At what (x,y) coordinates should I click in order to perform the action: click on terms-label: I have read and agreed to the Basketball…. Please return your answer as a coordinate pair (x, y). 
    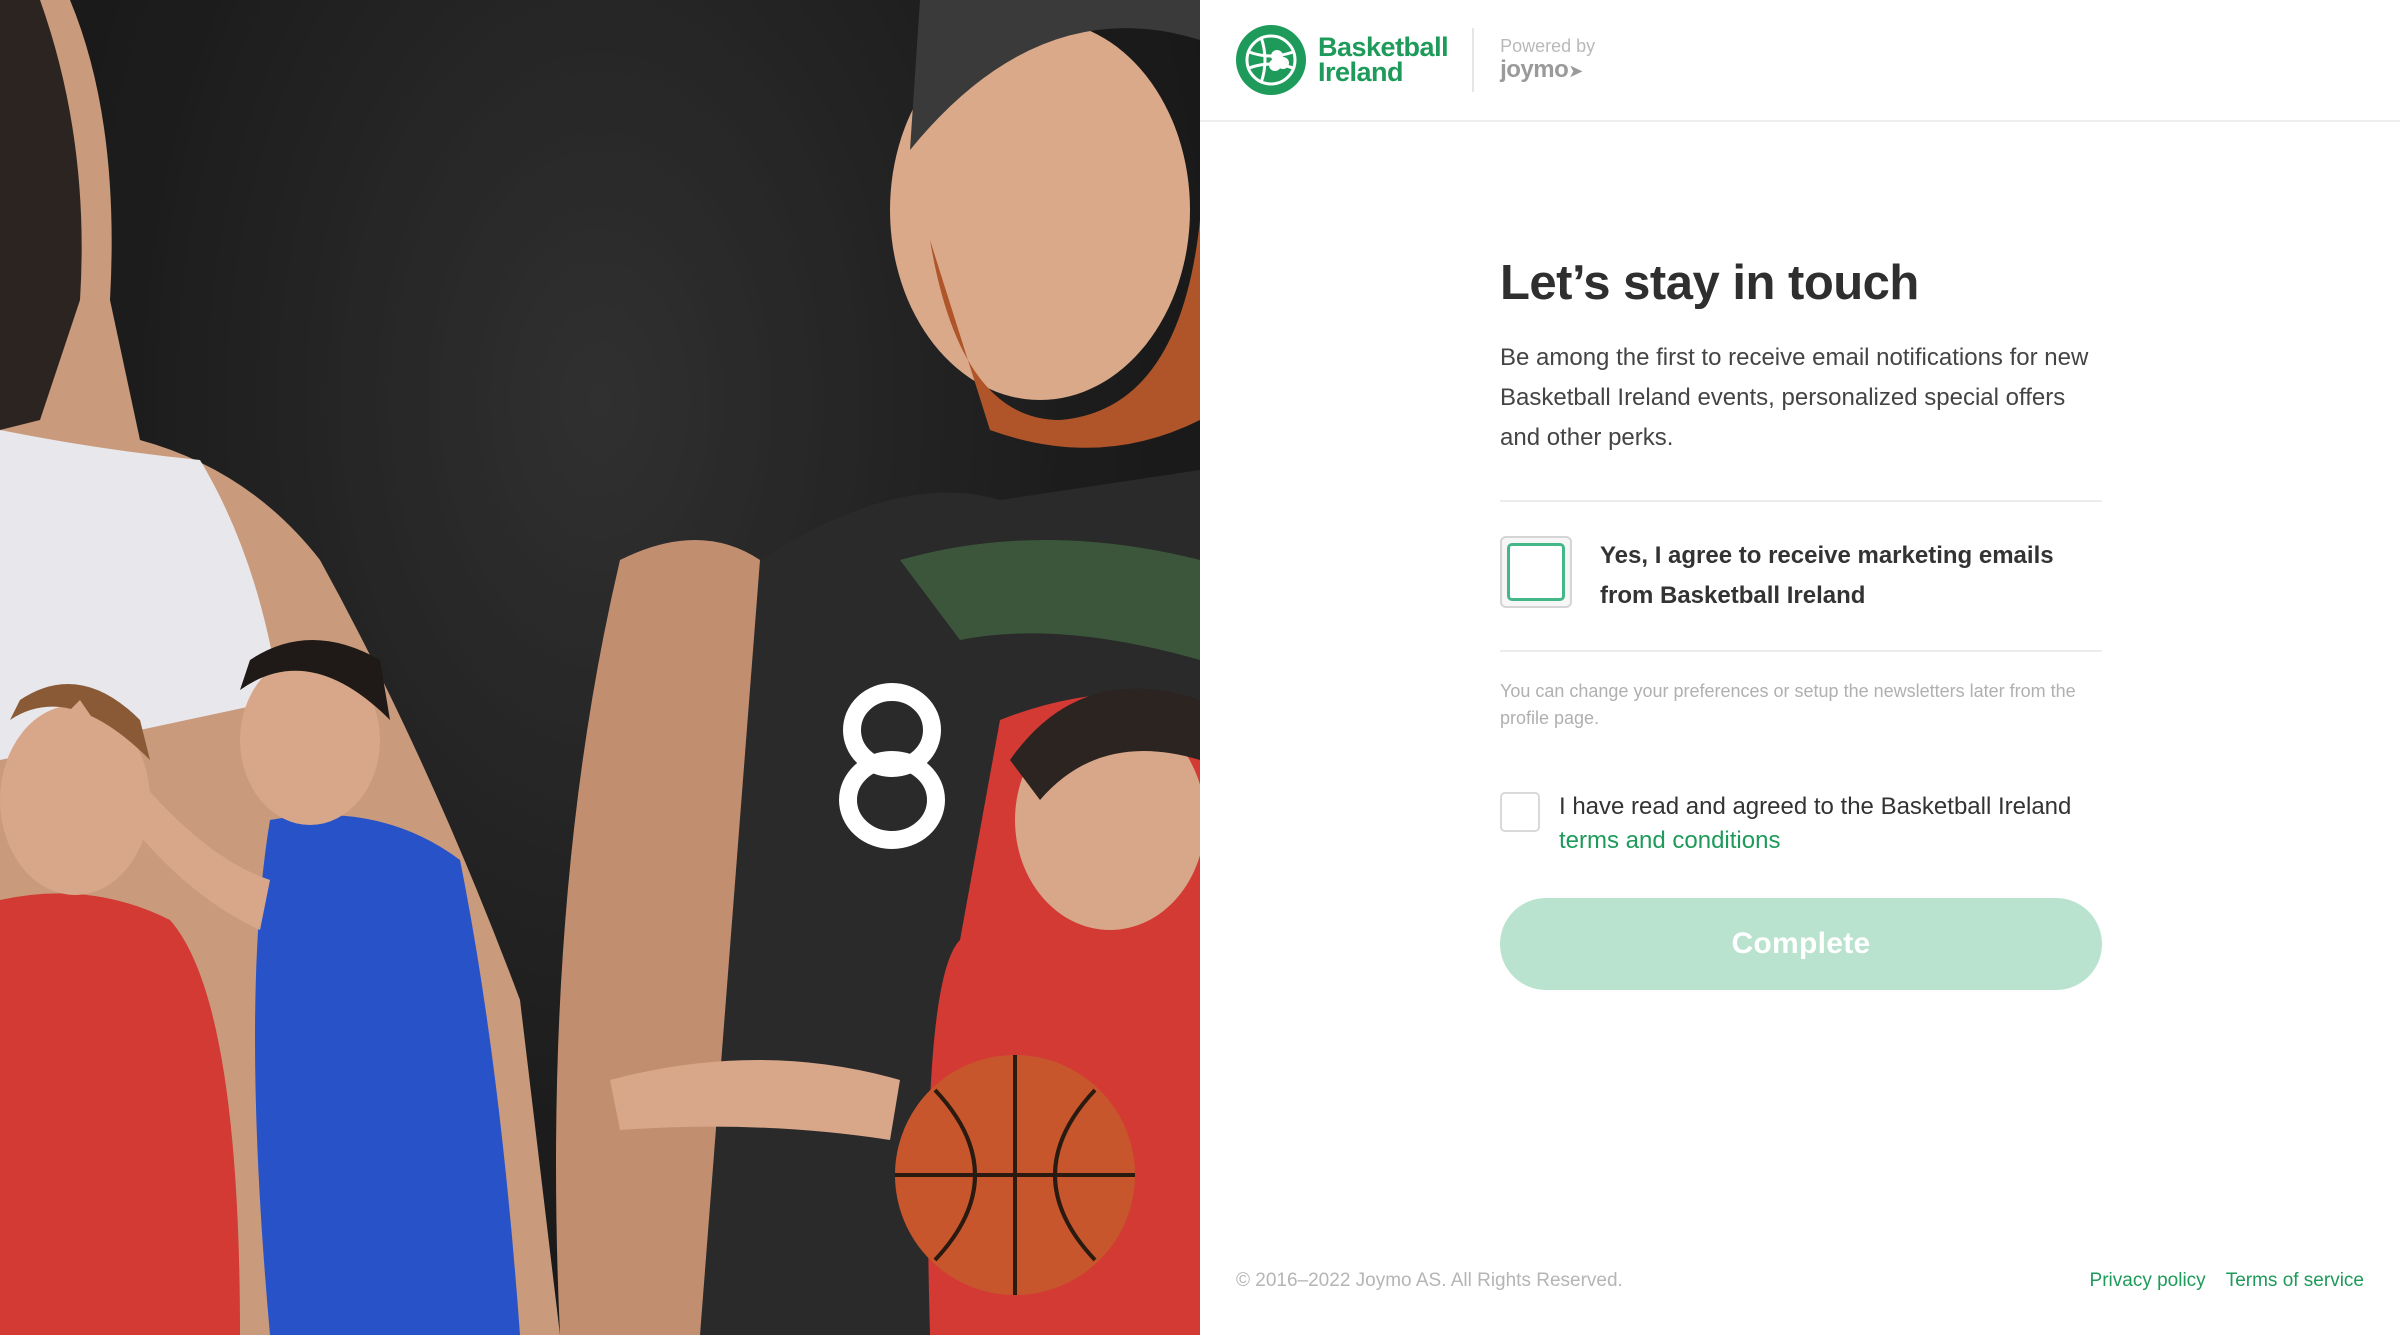
    Looking at the image, I should click on (1819, 824).